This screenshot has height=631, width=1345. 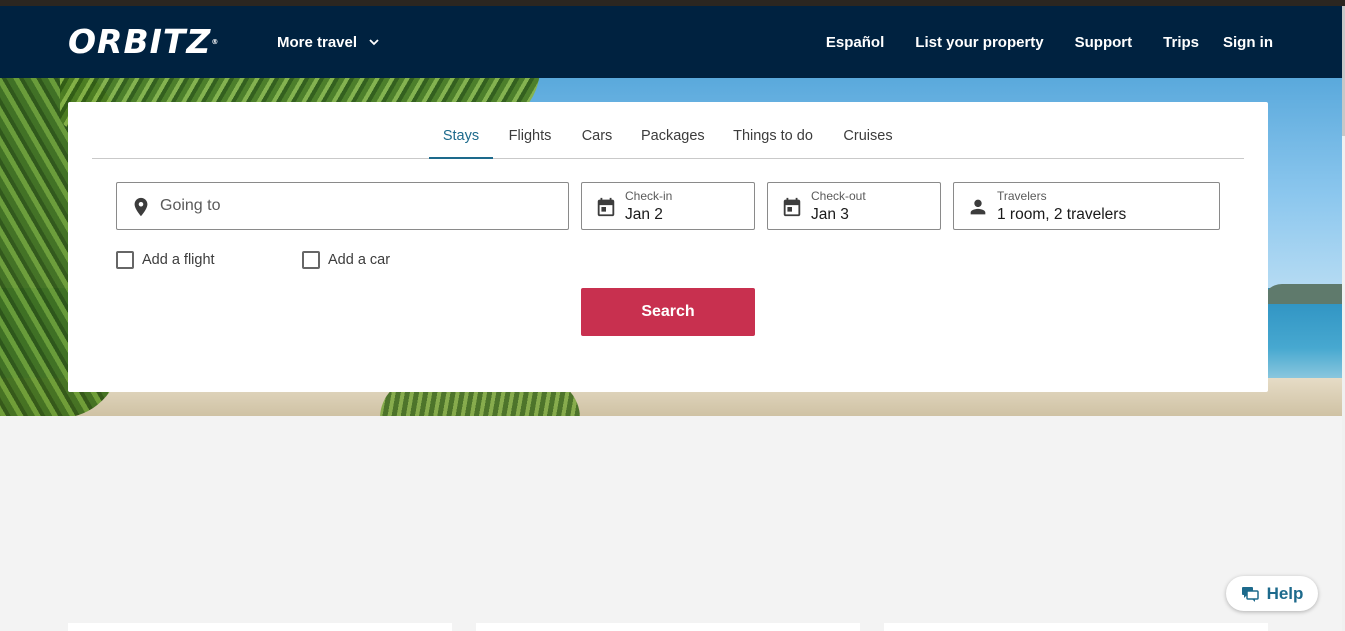 I want to click on help-button: Help, so click(x=1272, y=593).